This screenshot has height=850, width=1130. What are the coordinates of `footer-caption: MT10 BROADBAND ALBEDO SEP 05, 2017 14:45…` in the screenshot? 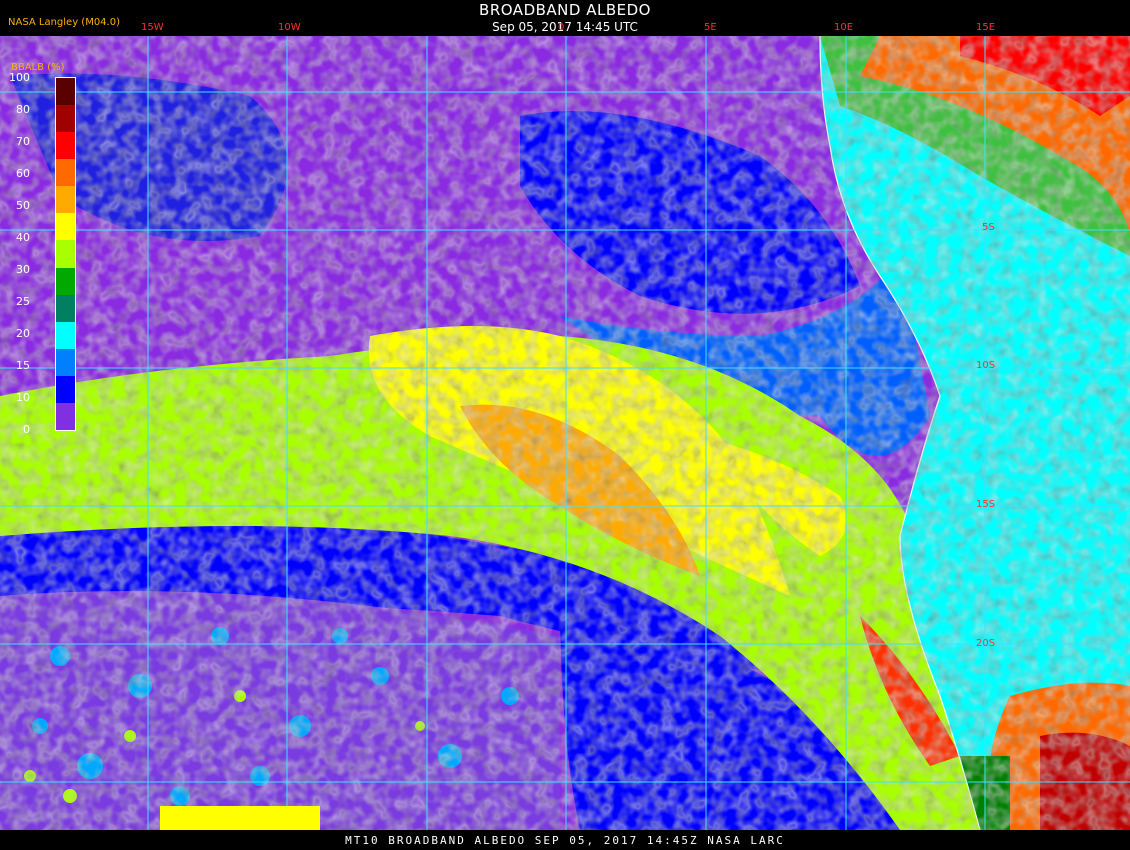 It's located at (565, 840).